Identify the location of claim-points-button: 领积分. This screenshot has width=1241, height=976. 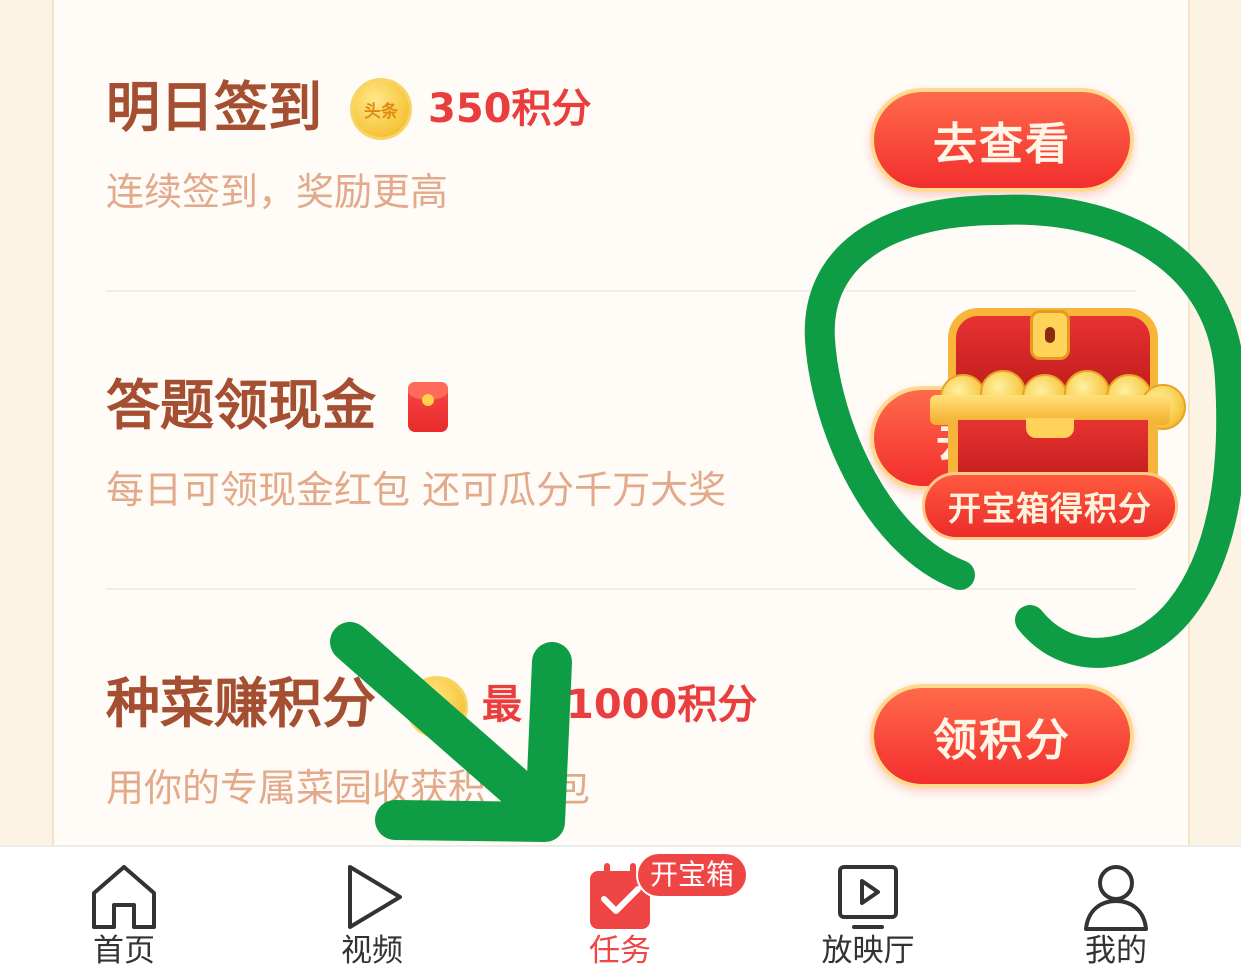
(1002, 736).